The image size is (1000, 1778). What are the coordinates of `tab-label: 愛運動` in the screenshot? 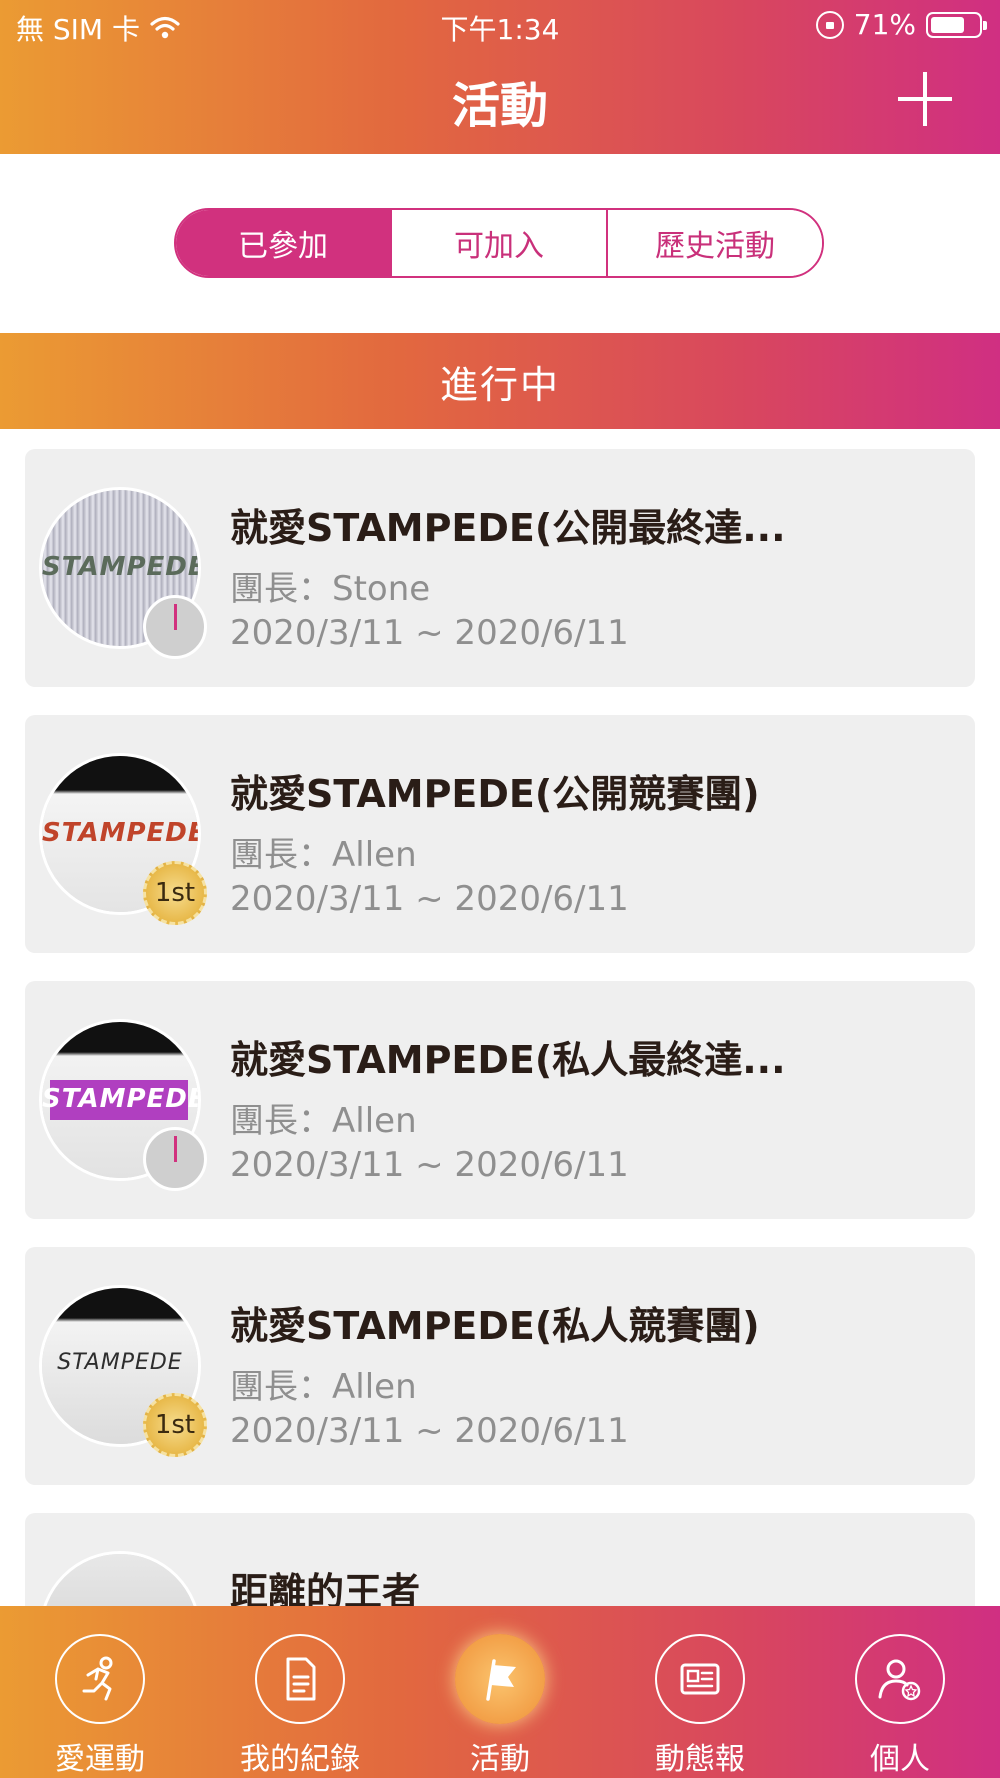 It's located at (100, 1759).